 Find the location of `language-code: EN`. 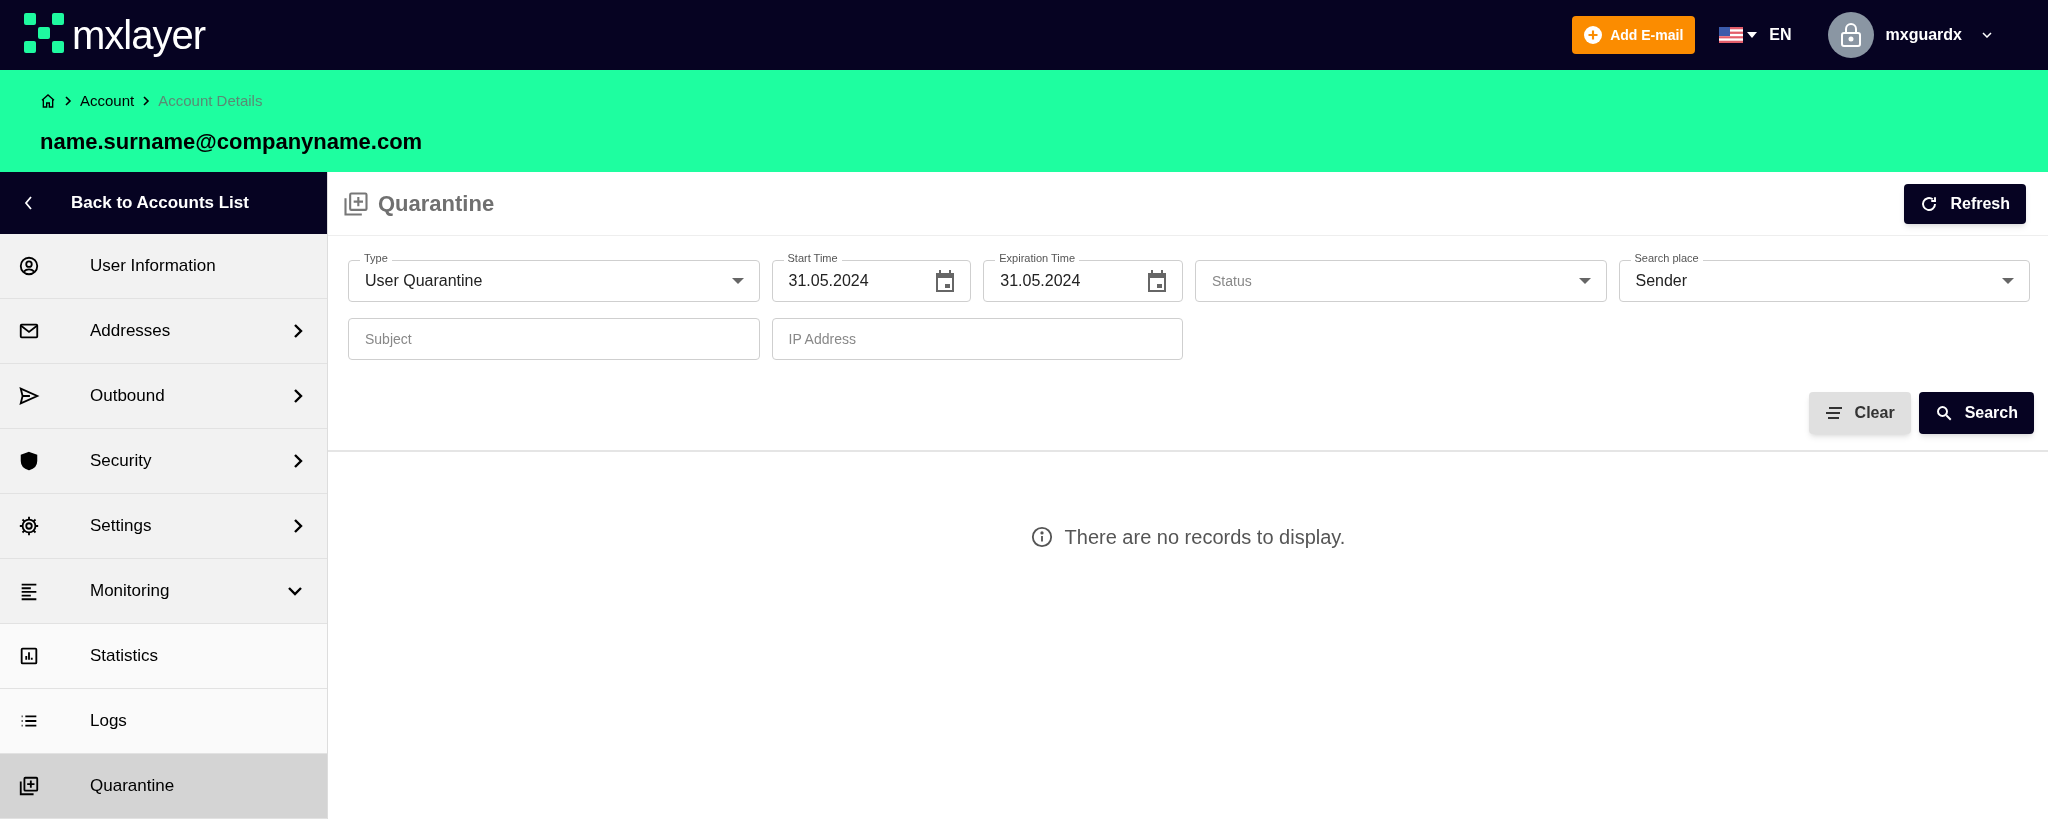

language-code: EN is located at coordinates (1780, 35).